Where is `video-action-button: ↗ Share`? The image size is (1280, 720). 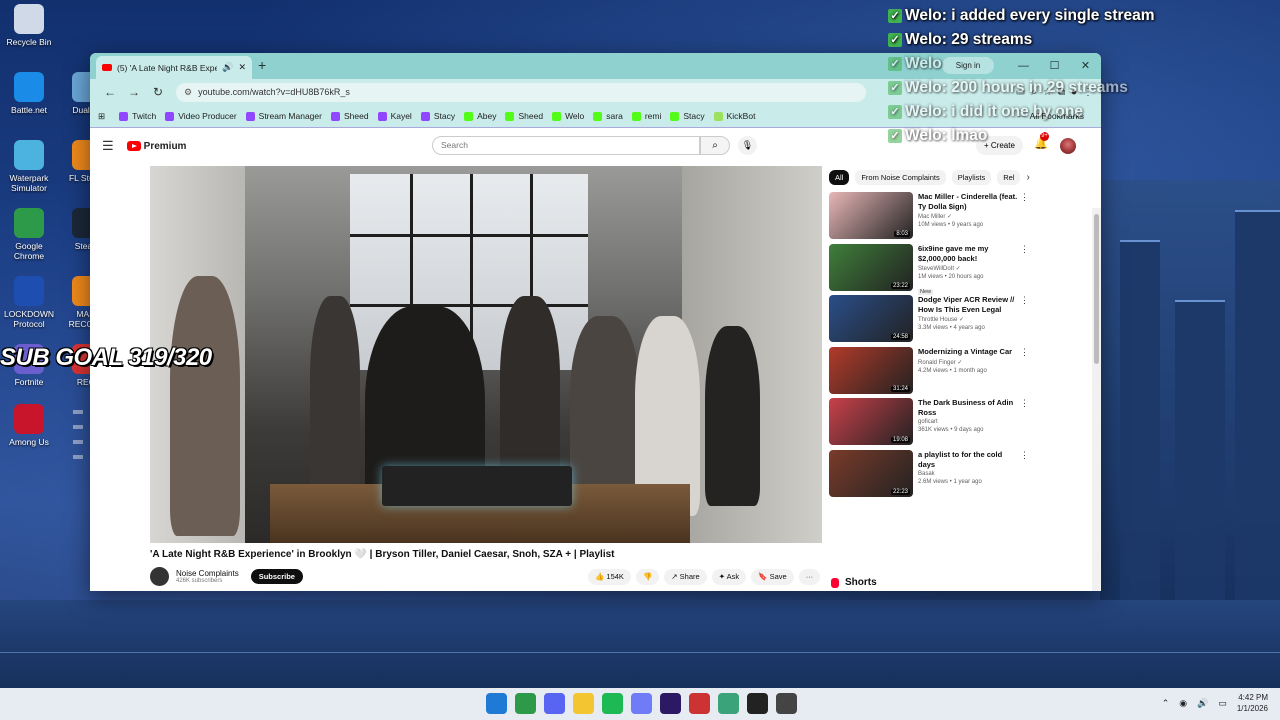 video-action-button: ↗ Share is located at coordinates (685, 577).